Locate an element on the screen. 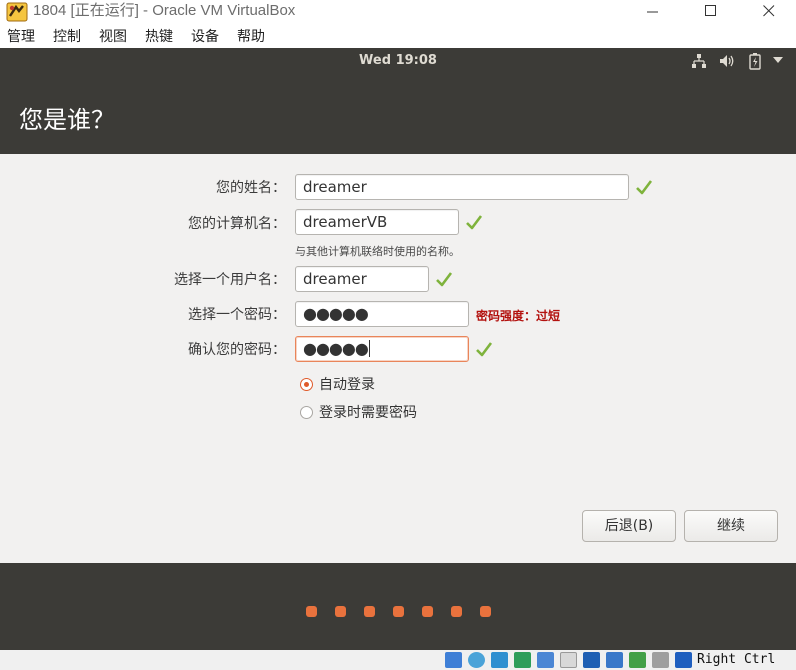 This screenshot has width=796, height=670. close-button is located at coordinates (769, 11).